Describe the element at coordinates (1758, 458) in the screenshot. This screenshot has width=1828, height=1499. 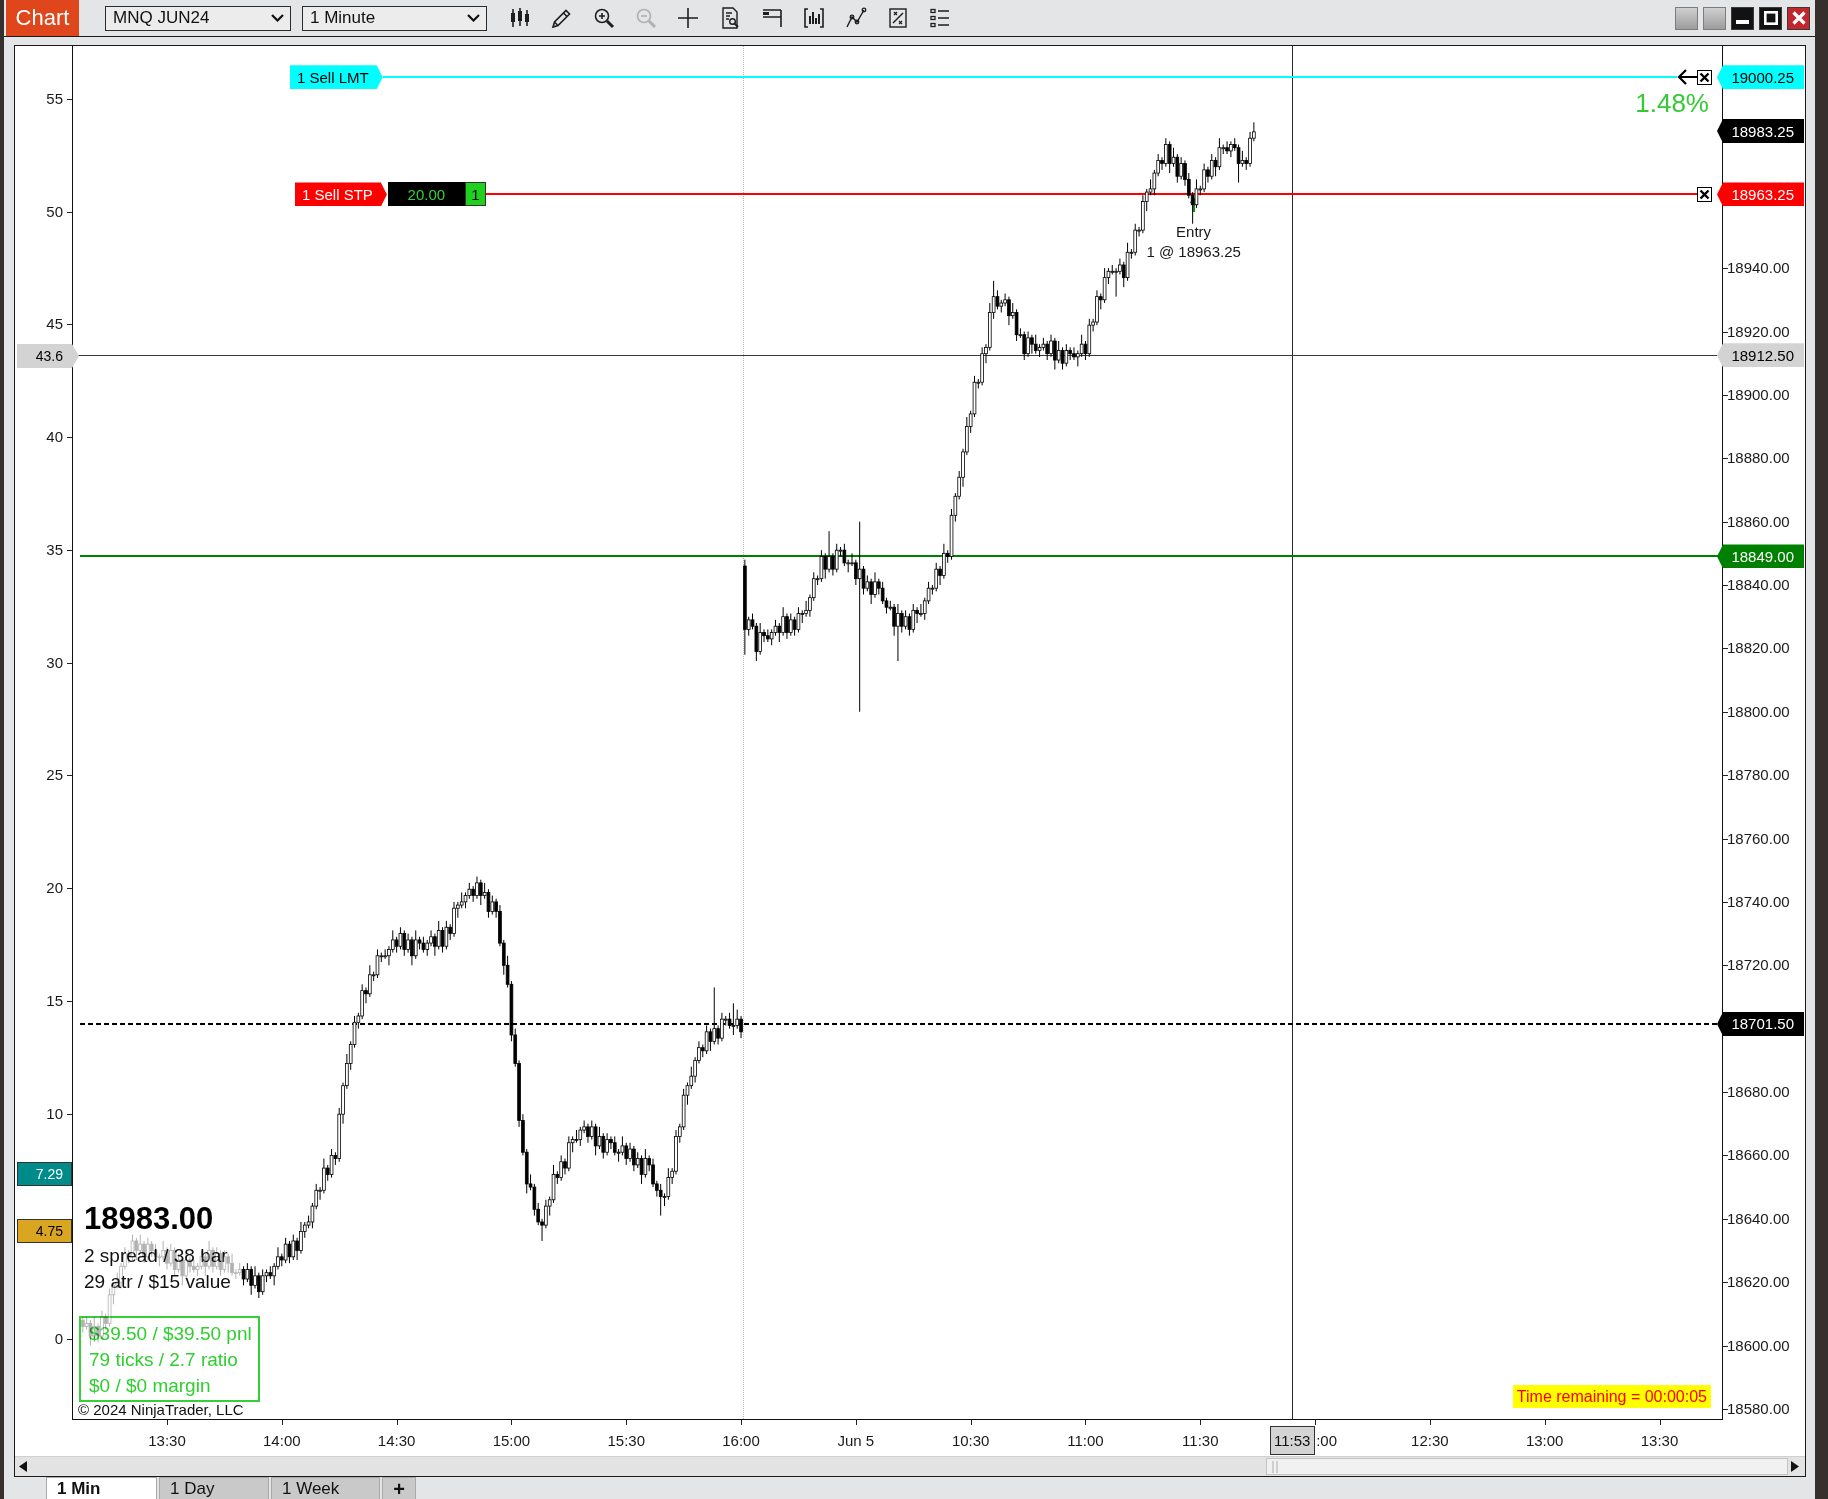
I see `axis-label: 18880.00` at that location.